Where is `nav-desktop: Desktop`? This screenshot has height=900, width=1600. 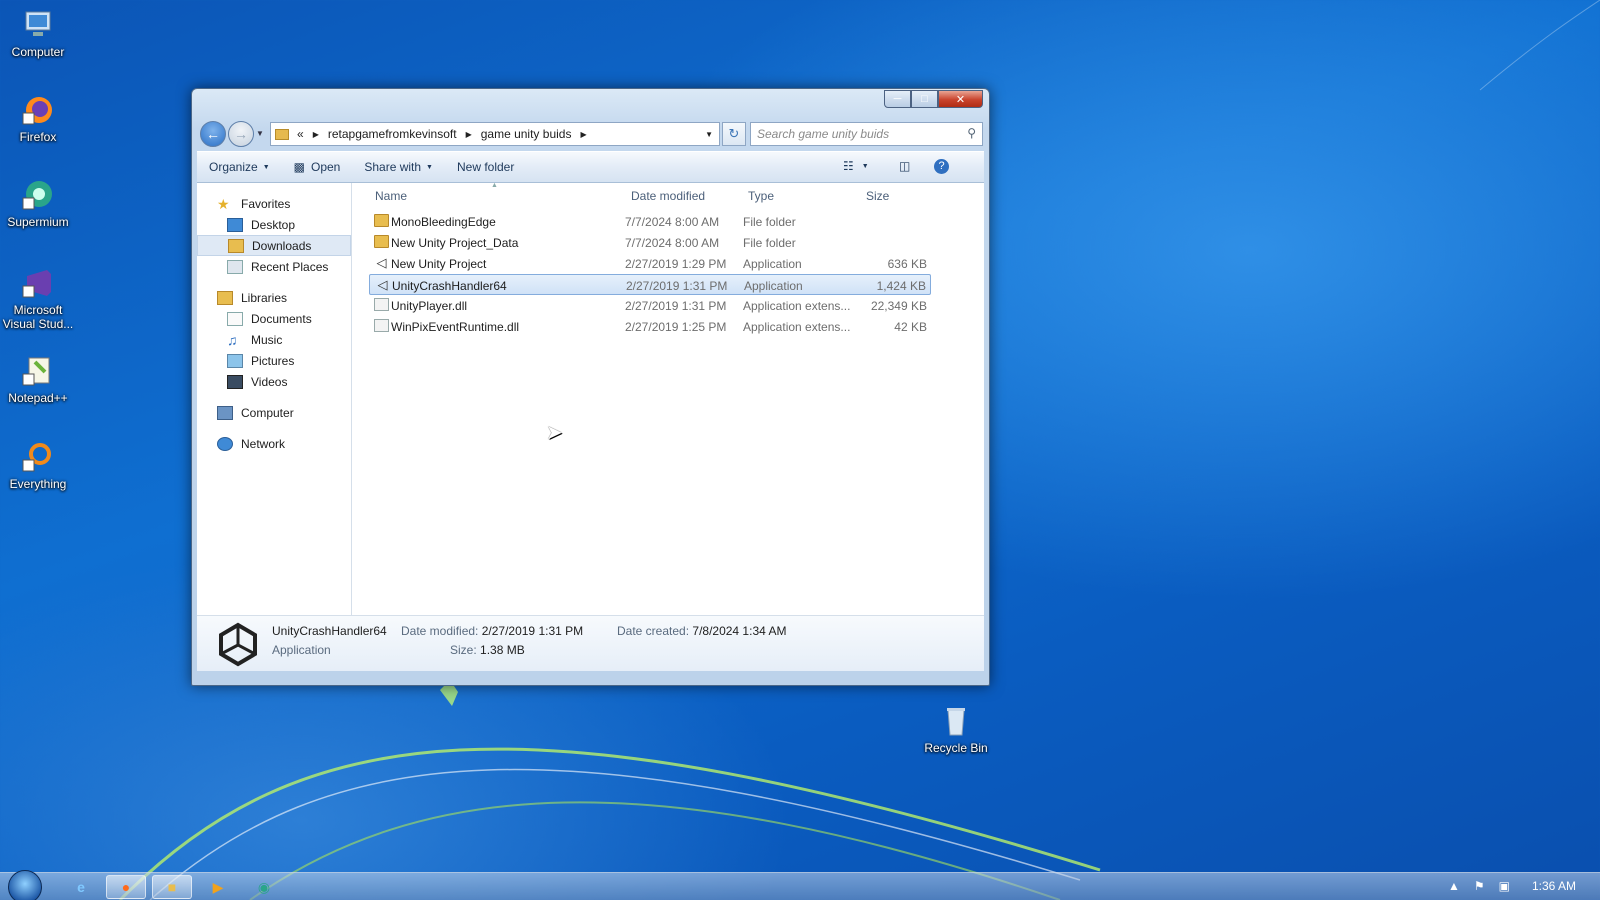
nav-desktop: Desktop is located at coordinates (274, 224).